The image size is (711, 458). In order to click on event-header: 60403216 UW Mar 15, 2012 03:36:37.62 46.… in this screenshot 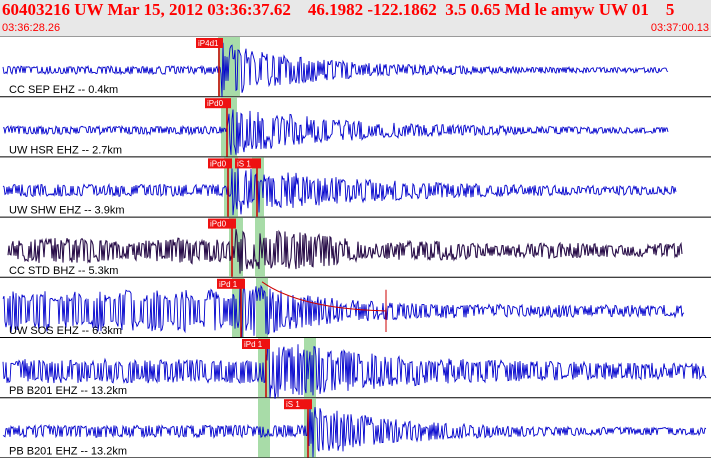, I will do `click(355, 18)`.